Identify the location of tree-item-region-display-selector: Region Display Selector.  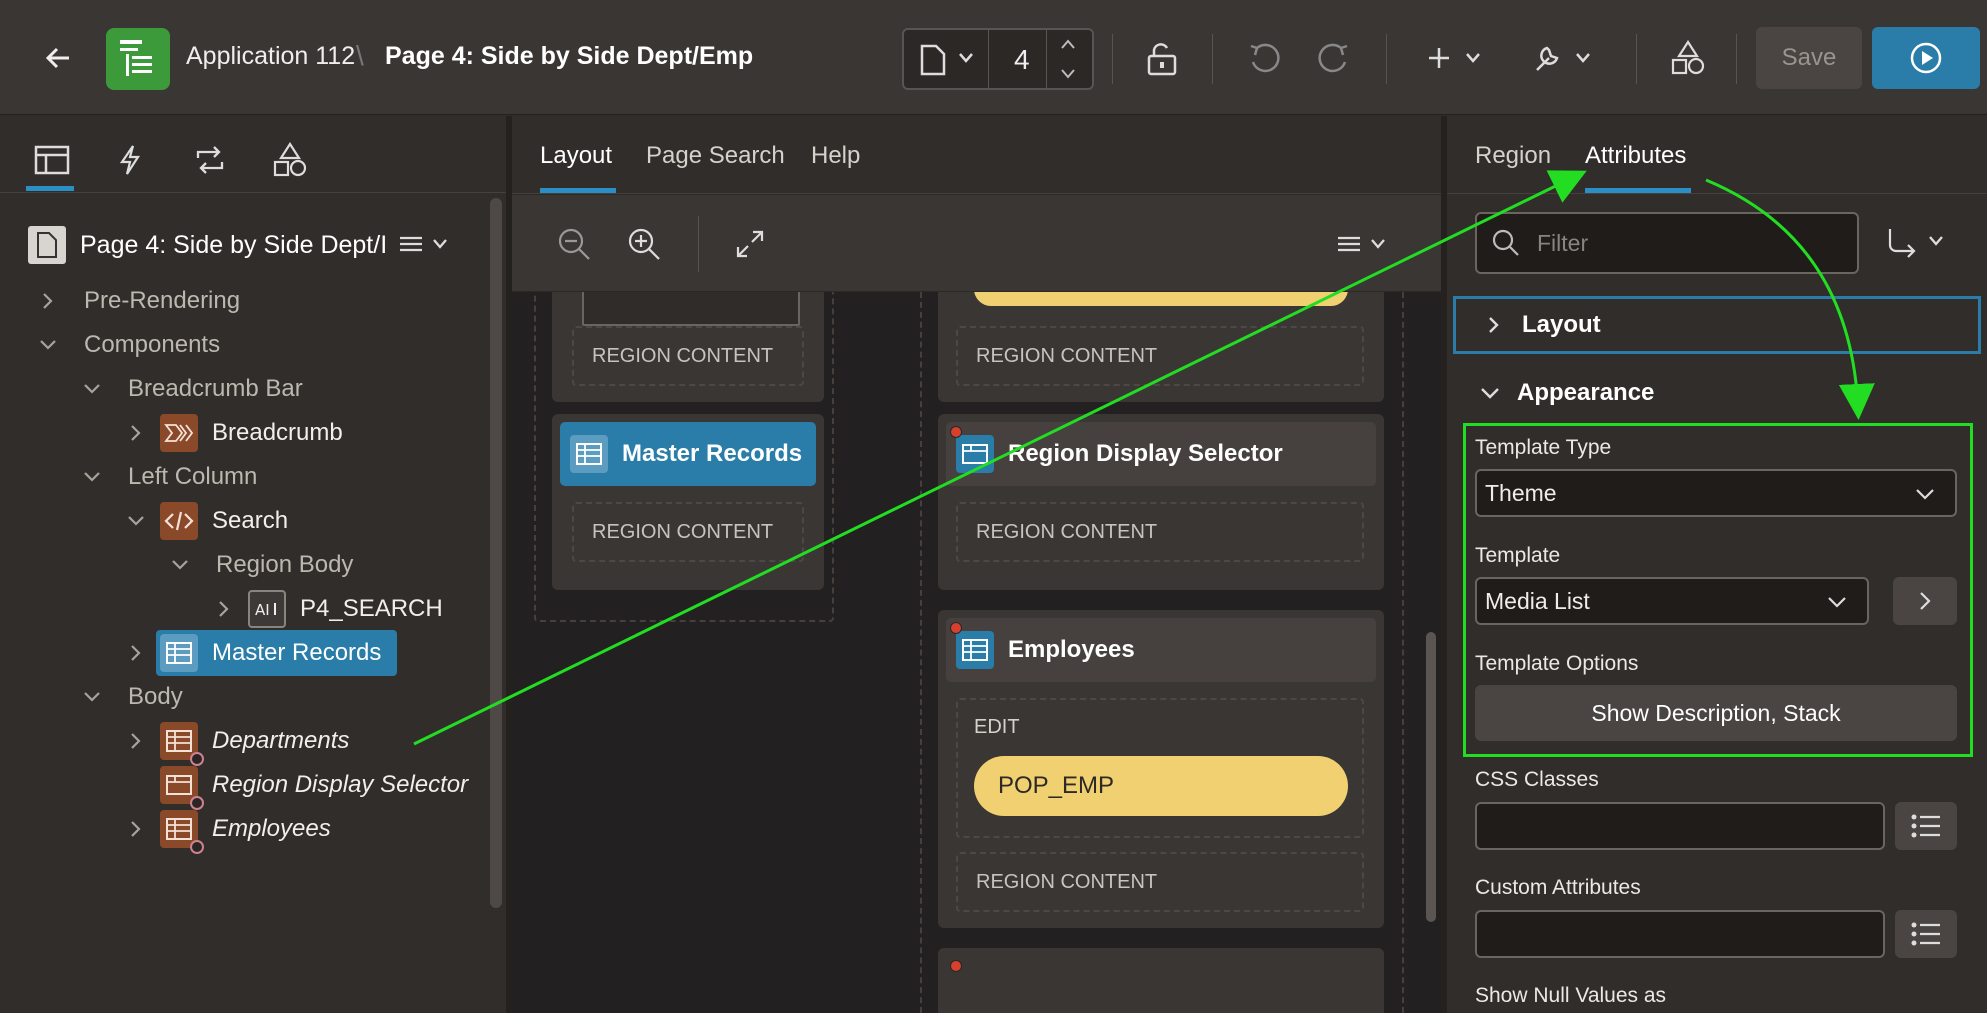
(314, 786).